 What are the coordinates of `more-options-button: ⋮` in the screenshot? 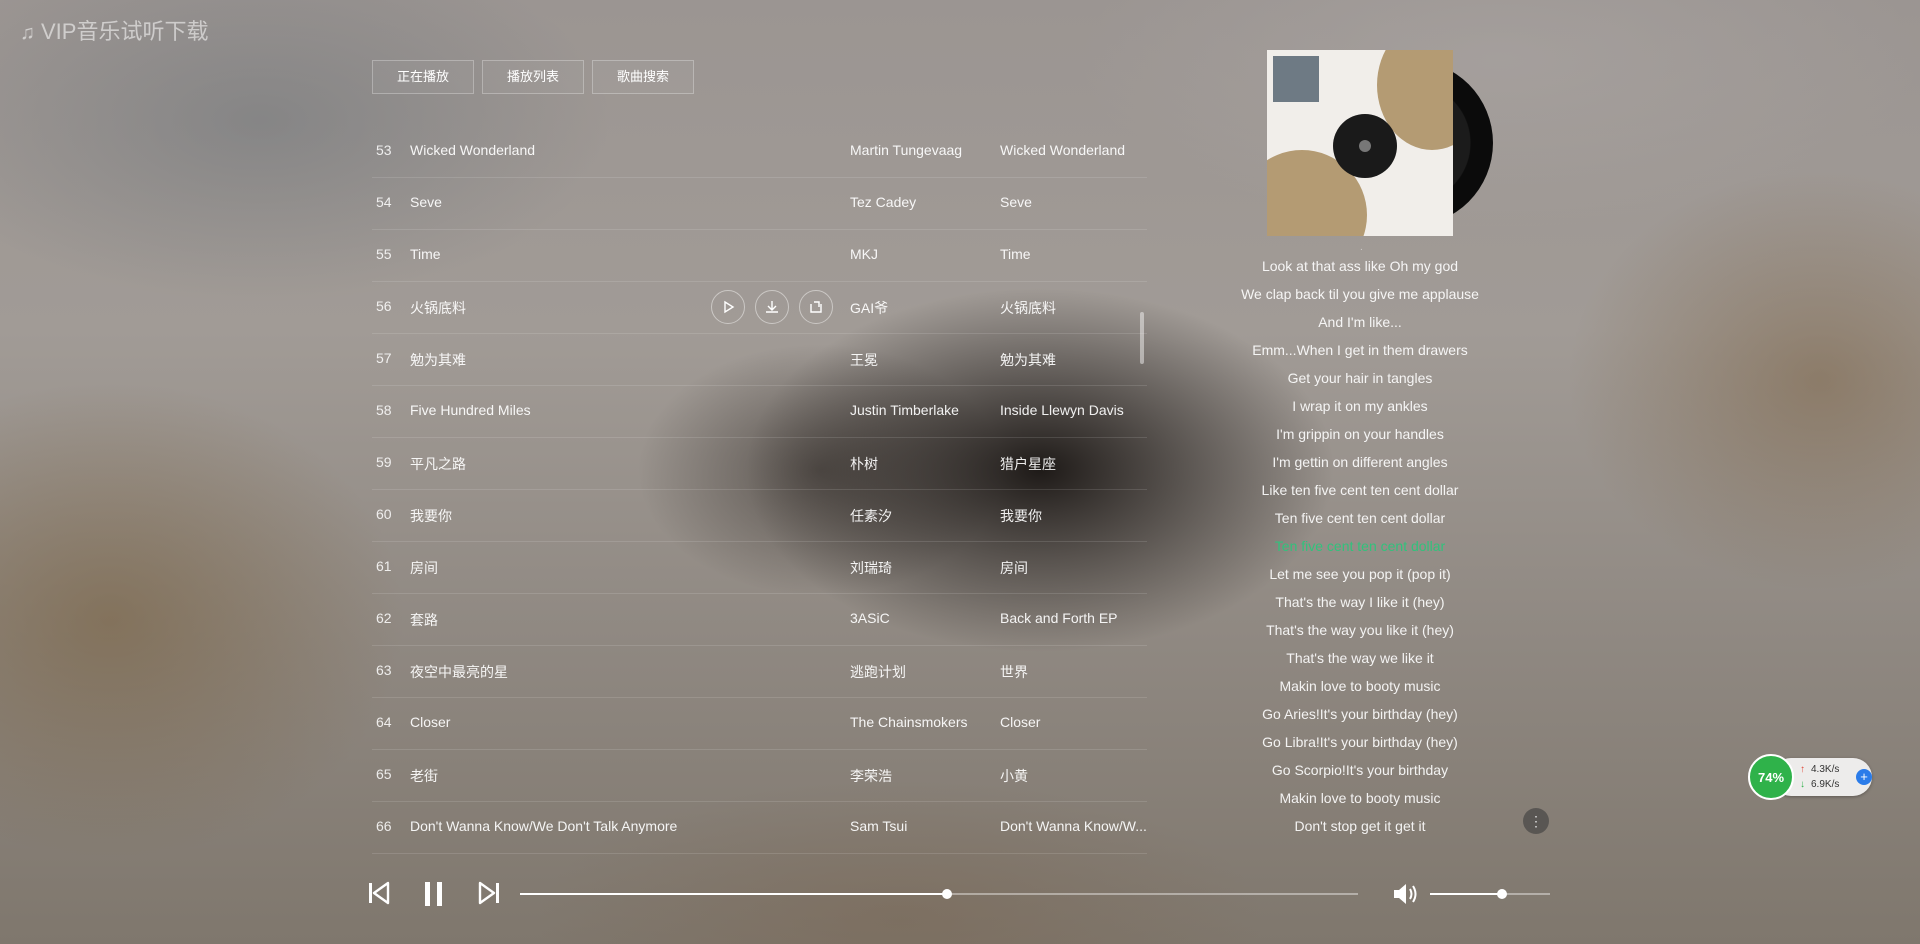 It's located at (1536, 821).